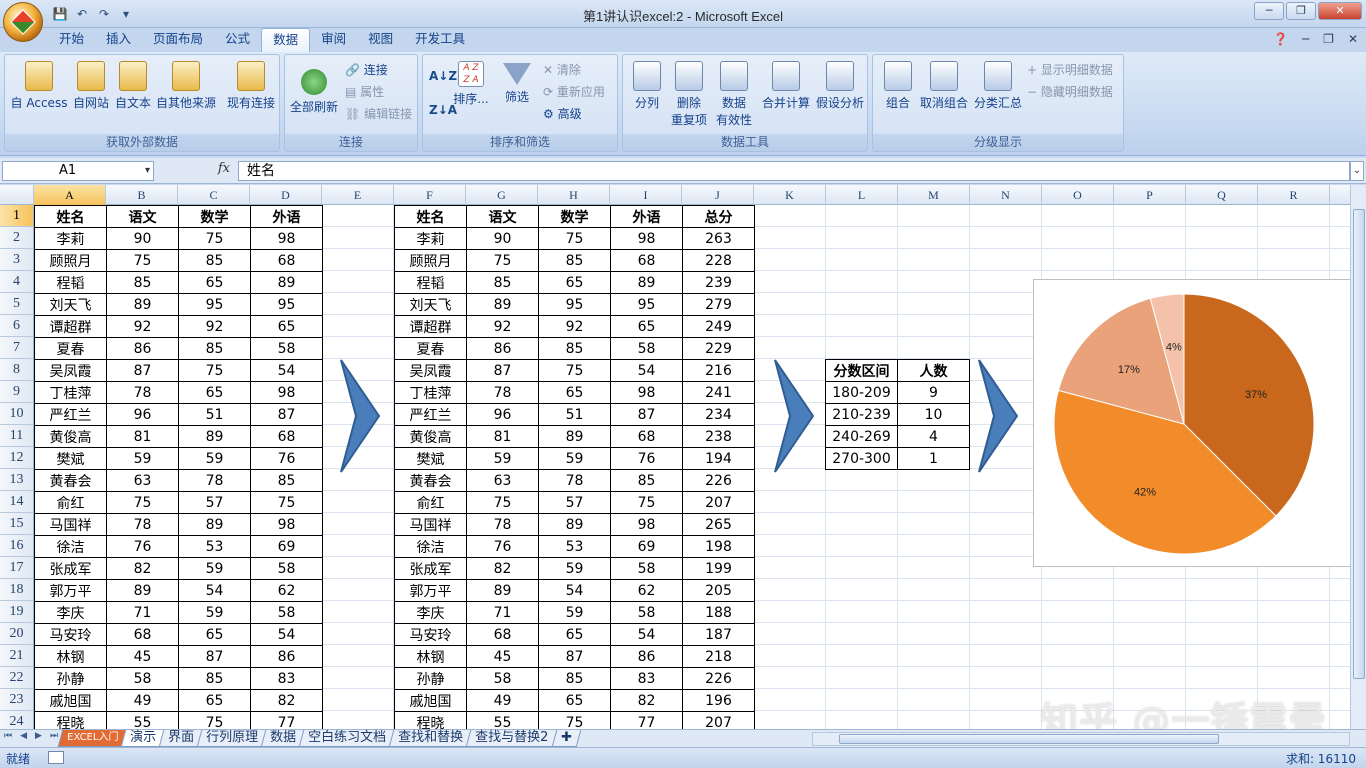 The image size is (1366, 768). What do you see at coordinates (378, 113) in the screenshot?
I see `edit-links-button: ⛓ 编辑链接` at bounding box center [378, 113].